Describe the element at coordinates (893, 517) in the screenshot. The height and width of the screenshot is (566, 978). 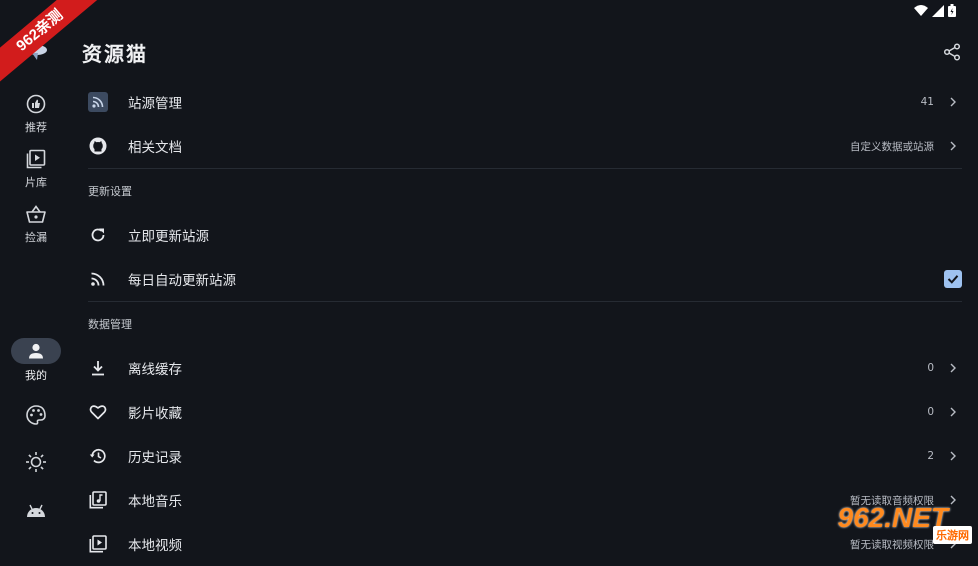
I see `watermark-logo: 962.NET` at that location.